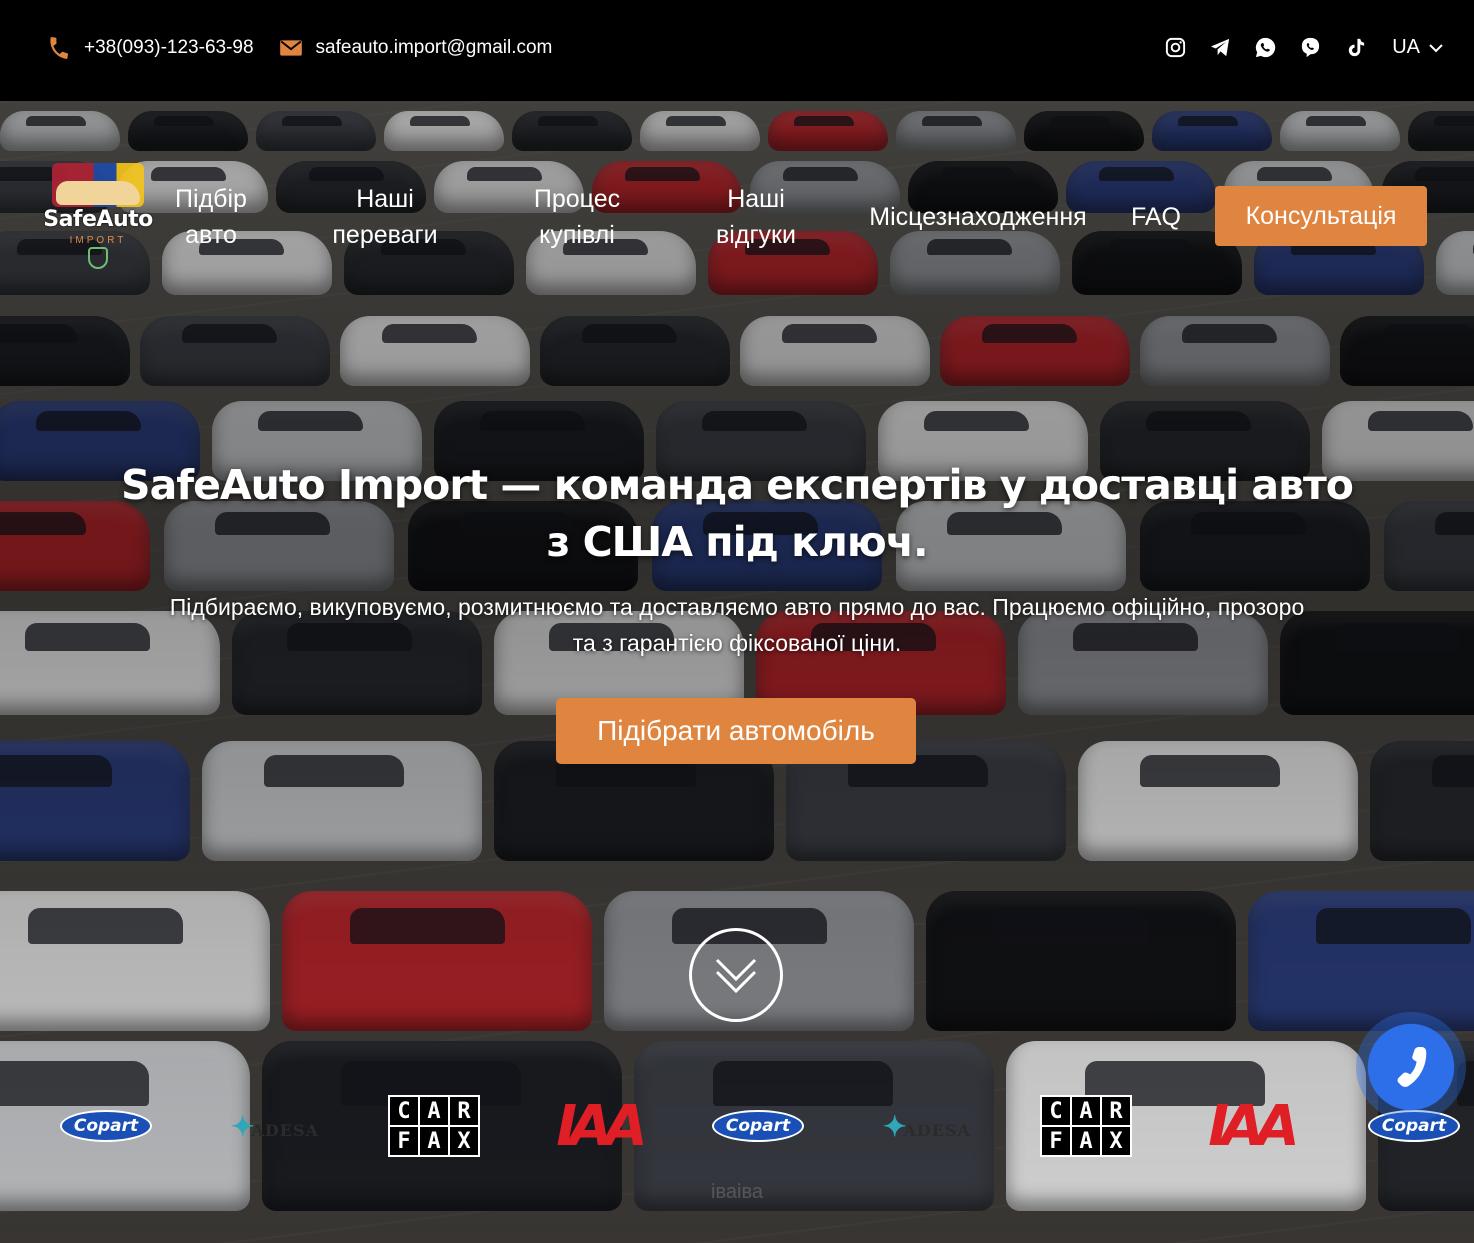 The width and height of the screenshot is (1474, 1243). I want to click on site-logo: SafeAuto IMPORT, so click(98, 217).